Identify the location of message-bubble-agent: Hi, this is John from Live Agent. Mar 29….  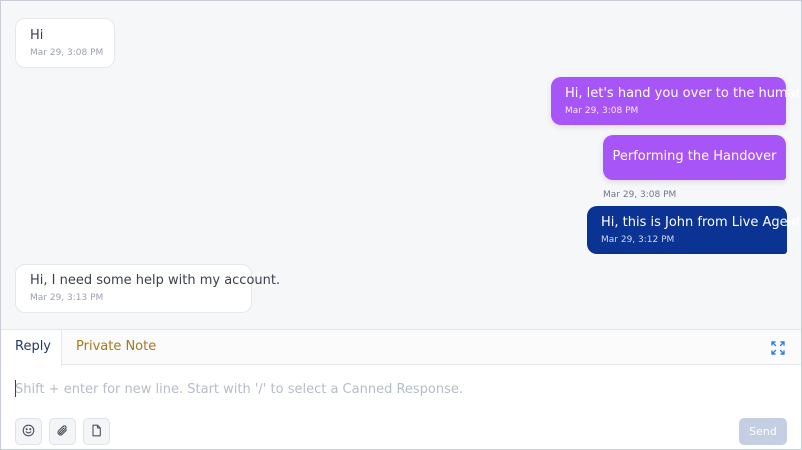
(694, 230).